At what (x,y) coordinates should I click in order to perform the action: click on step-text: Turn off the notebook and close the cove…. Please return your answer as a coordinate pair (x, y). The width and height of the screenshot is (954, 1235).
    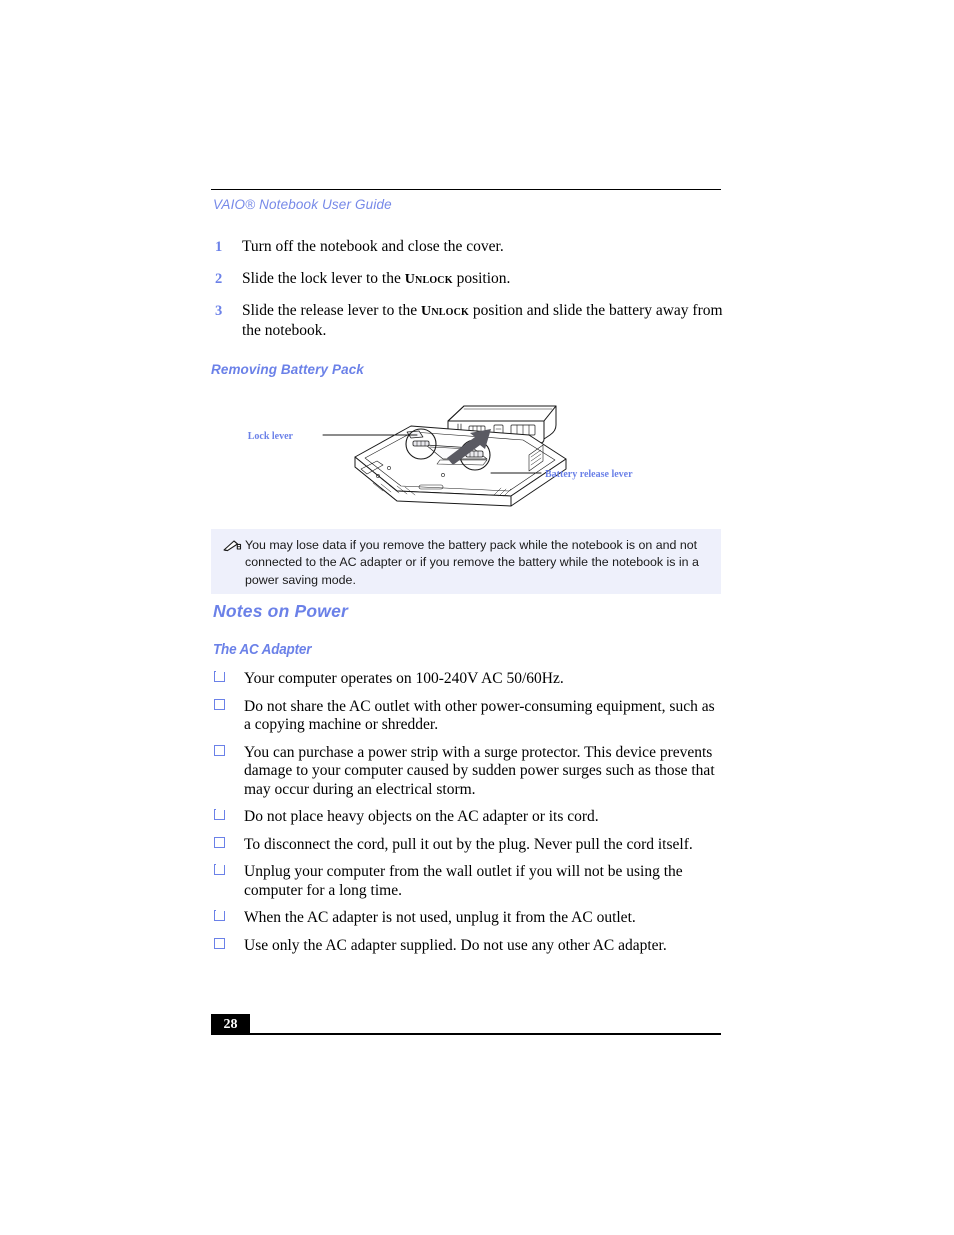
    Looking at the image, I should click on (373, 246).